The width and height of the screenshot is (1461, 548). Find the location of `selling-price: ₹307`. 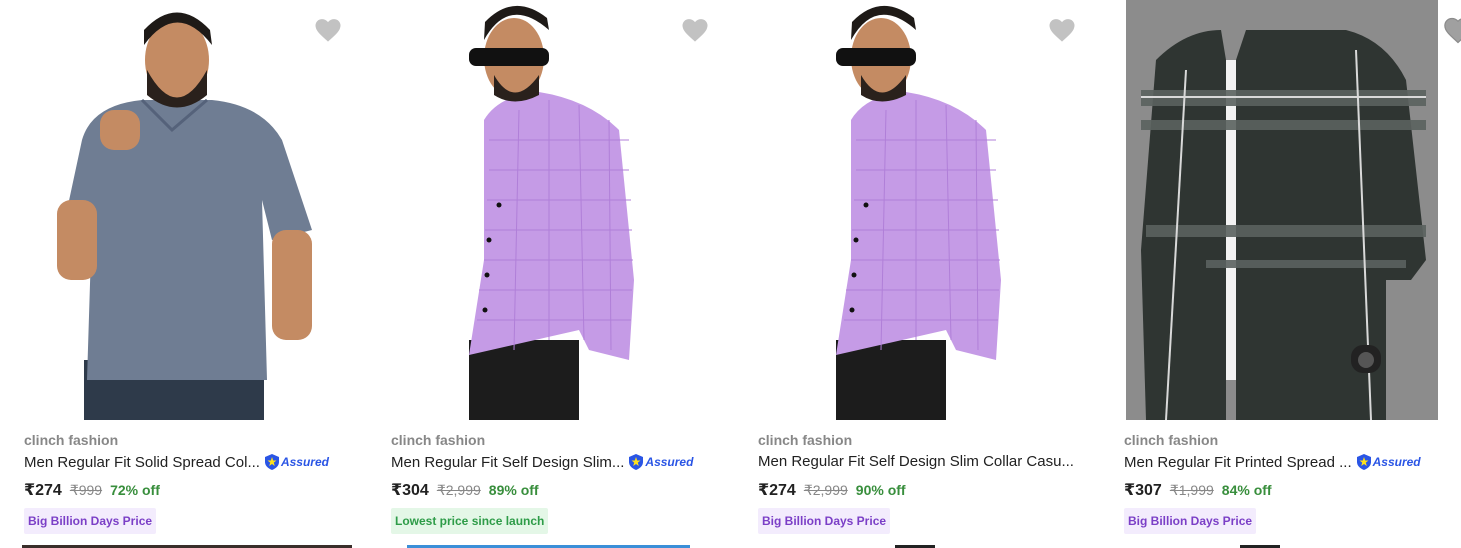

selling-price: ₹307 is located at coordinates (1143, 490).